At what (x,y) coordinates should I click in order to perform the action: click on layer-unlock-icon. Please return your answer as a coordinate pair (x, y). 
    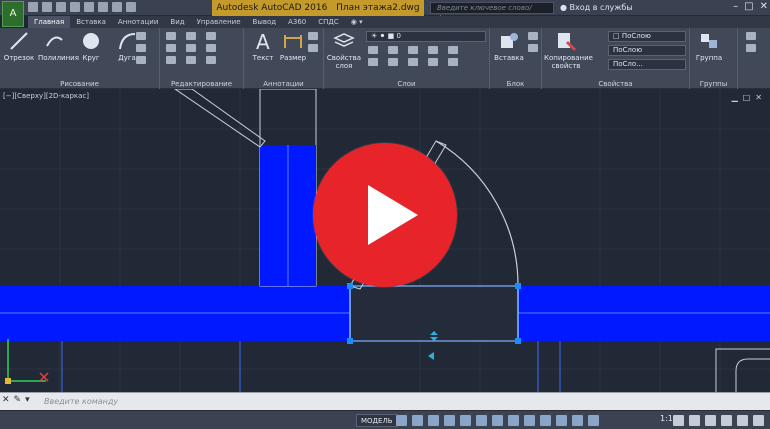
    Looking at the image, I should click on (433, 62).